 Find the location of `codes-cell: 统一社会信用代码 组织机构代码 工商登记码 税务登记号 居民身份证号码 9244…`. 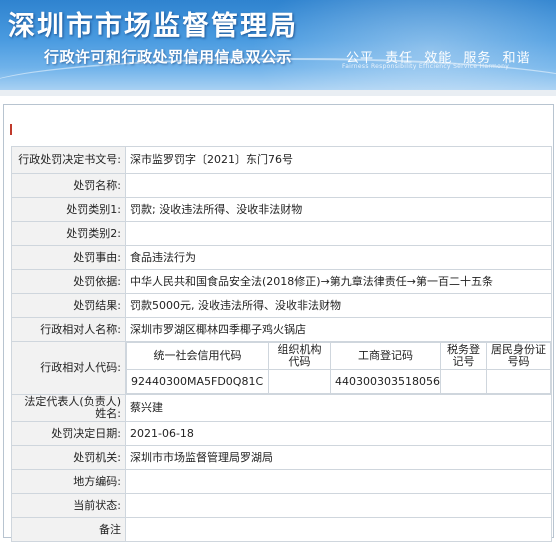

codes-cell: 统一社会信用代码 组织机构代码 工商登记码 税务登记号 居民身份证号码 9244… is located at coordinates (338, 368).